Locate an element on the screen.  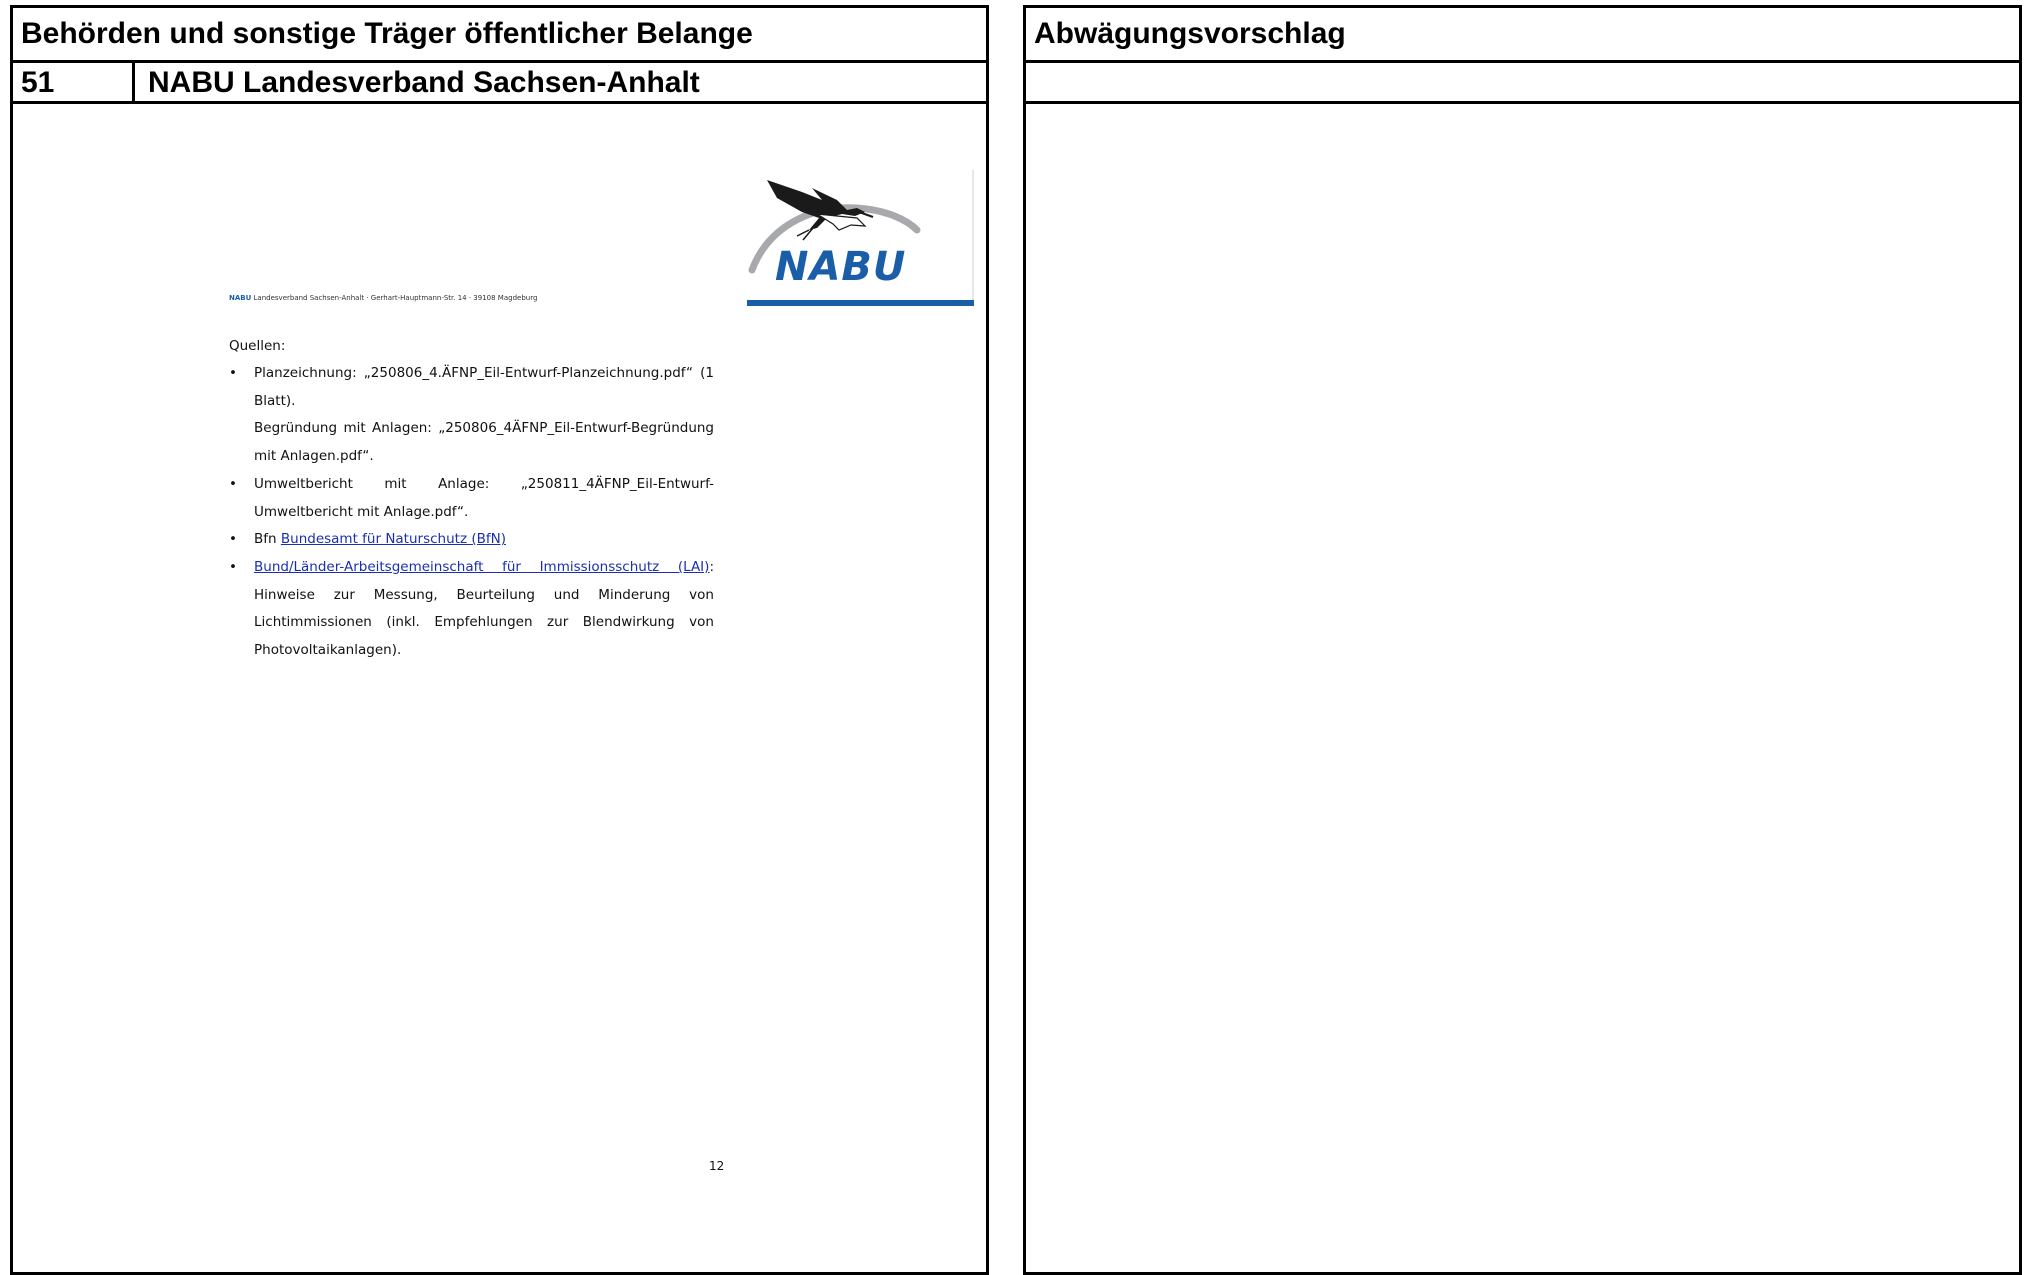
sender-org: NABU is located at coordinates (240, 298).